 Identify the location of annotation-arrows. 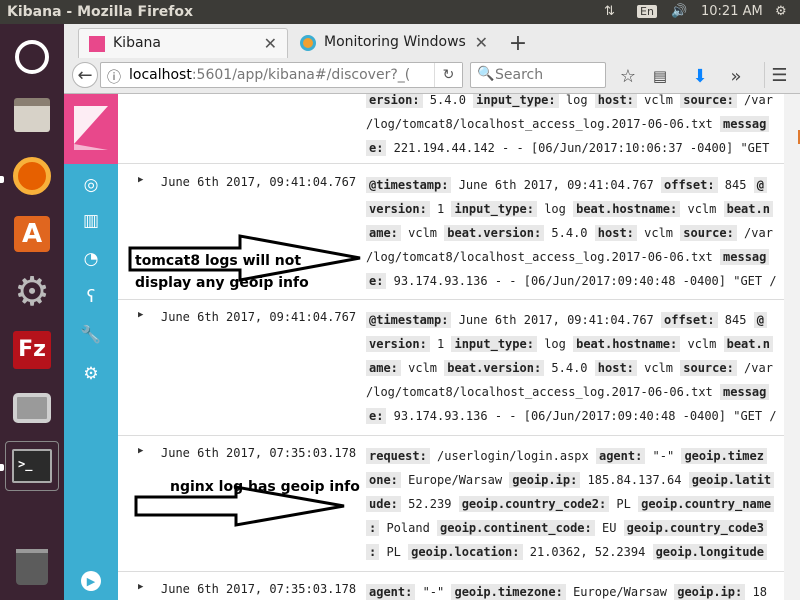
(244, 380).